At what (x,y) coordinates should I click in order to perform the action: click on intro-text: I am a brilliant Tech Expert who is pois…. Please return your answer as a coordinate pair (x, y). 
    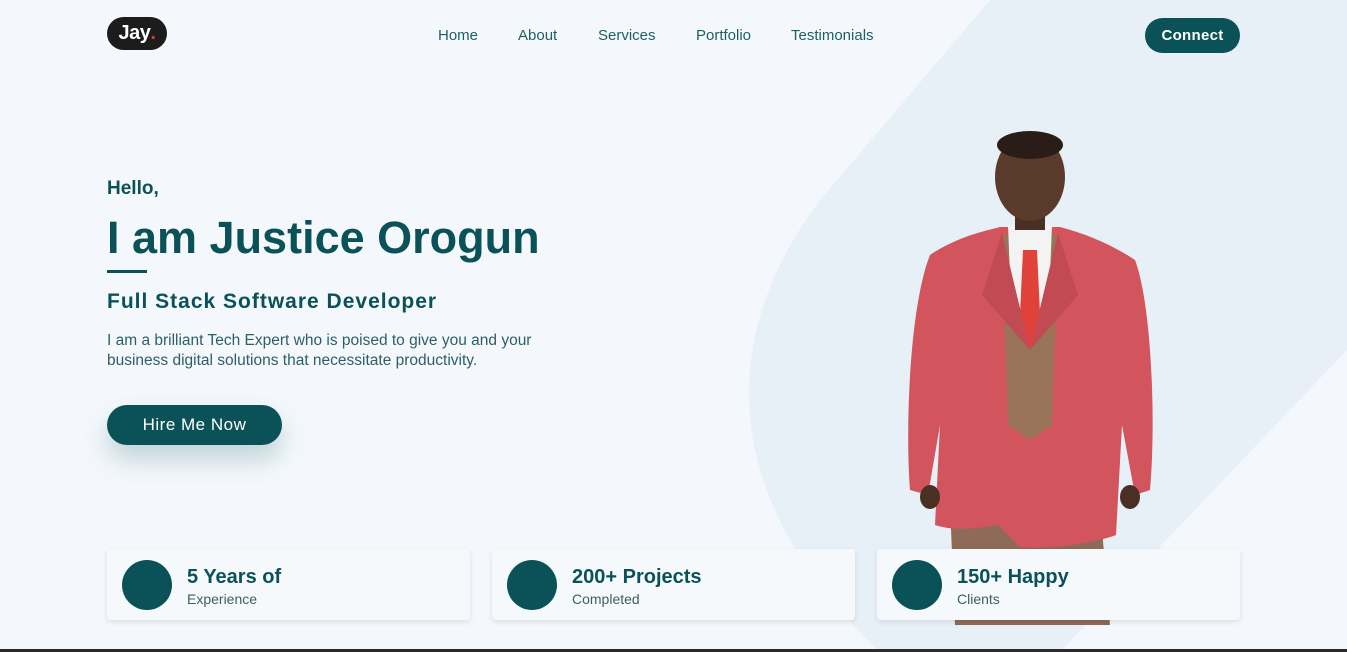
    Looking at the image, I should click on (319, 350).